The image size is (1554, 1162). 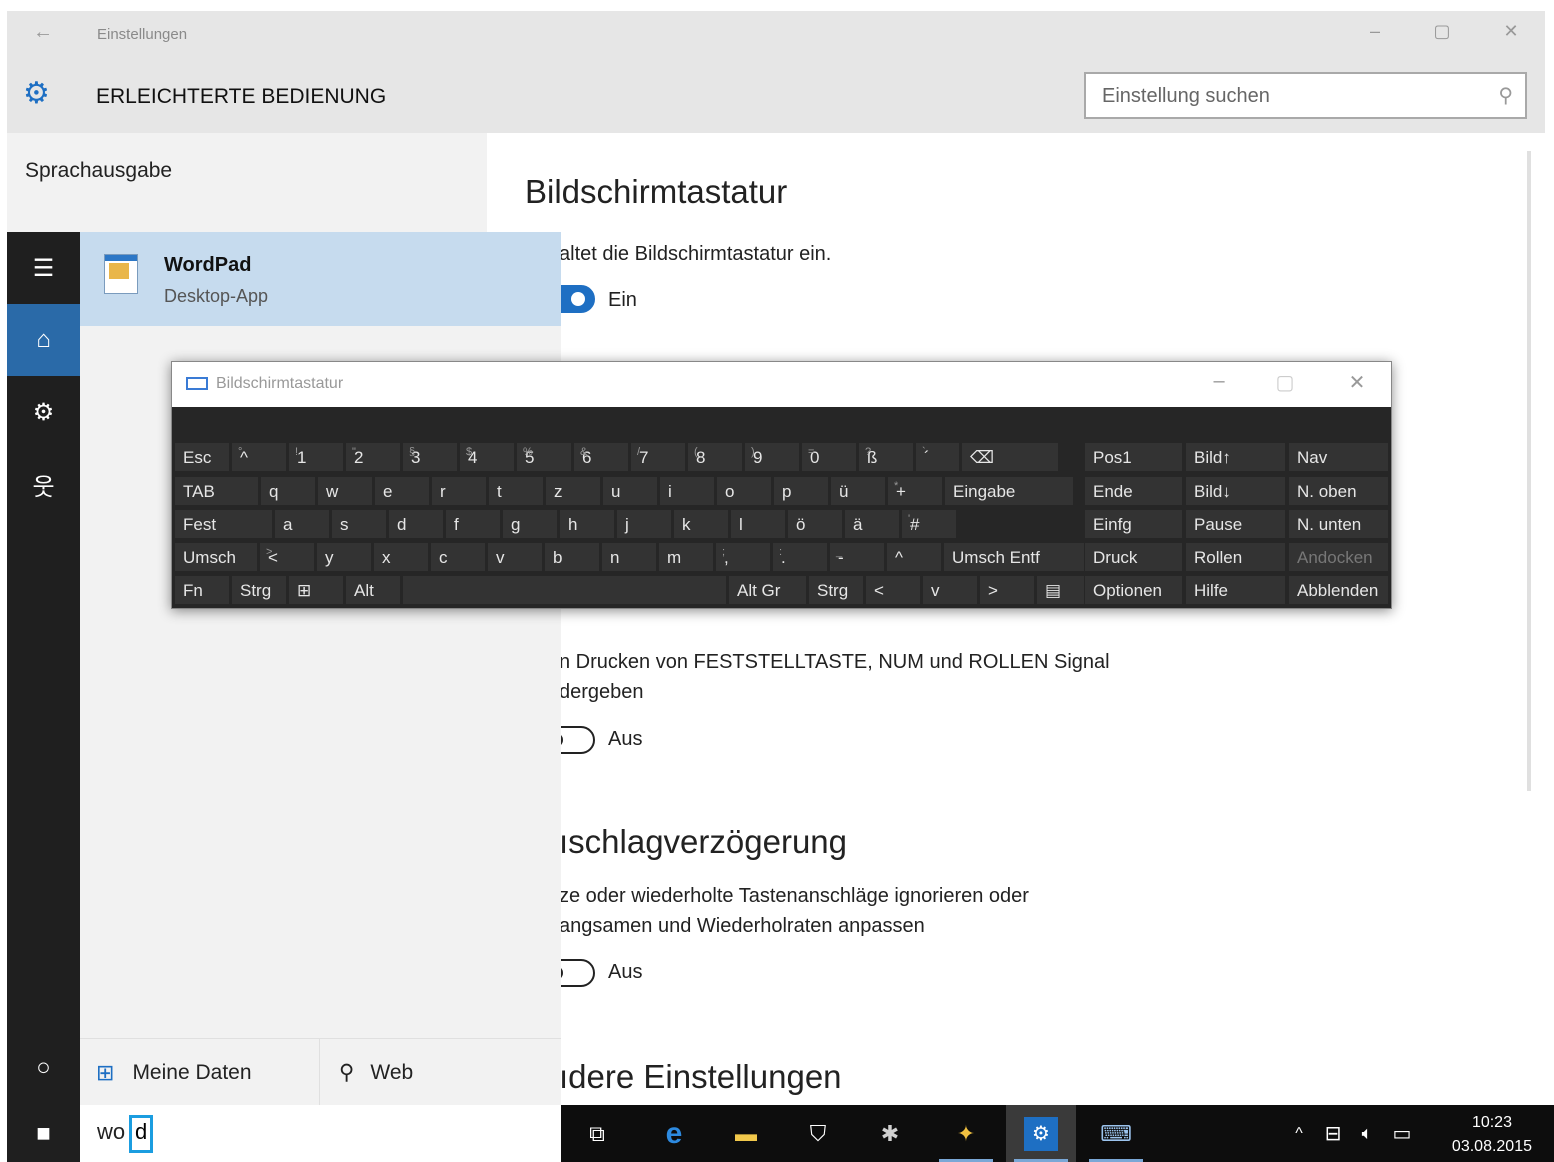 I want to click on osk-key: ? ß, so click(x=886, y=457).